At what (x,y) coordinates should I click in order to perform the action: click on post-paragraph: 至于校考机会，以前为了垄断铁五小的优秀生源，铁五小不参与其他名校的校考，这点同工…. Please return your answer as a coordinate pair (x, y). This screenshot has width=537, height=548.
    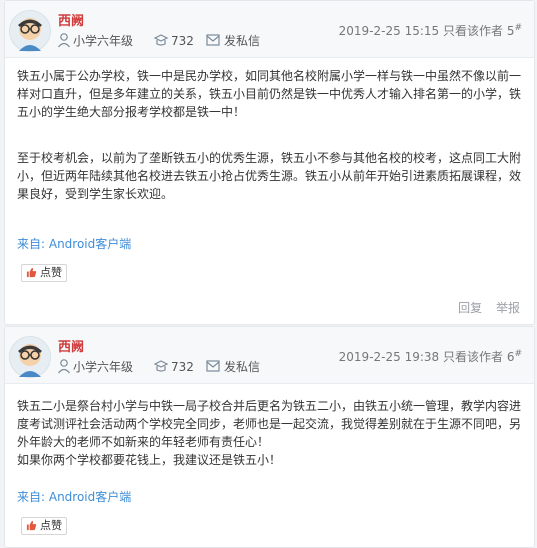
    Looking at the image, I should click on (269, 176).